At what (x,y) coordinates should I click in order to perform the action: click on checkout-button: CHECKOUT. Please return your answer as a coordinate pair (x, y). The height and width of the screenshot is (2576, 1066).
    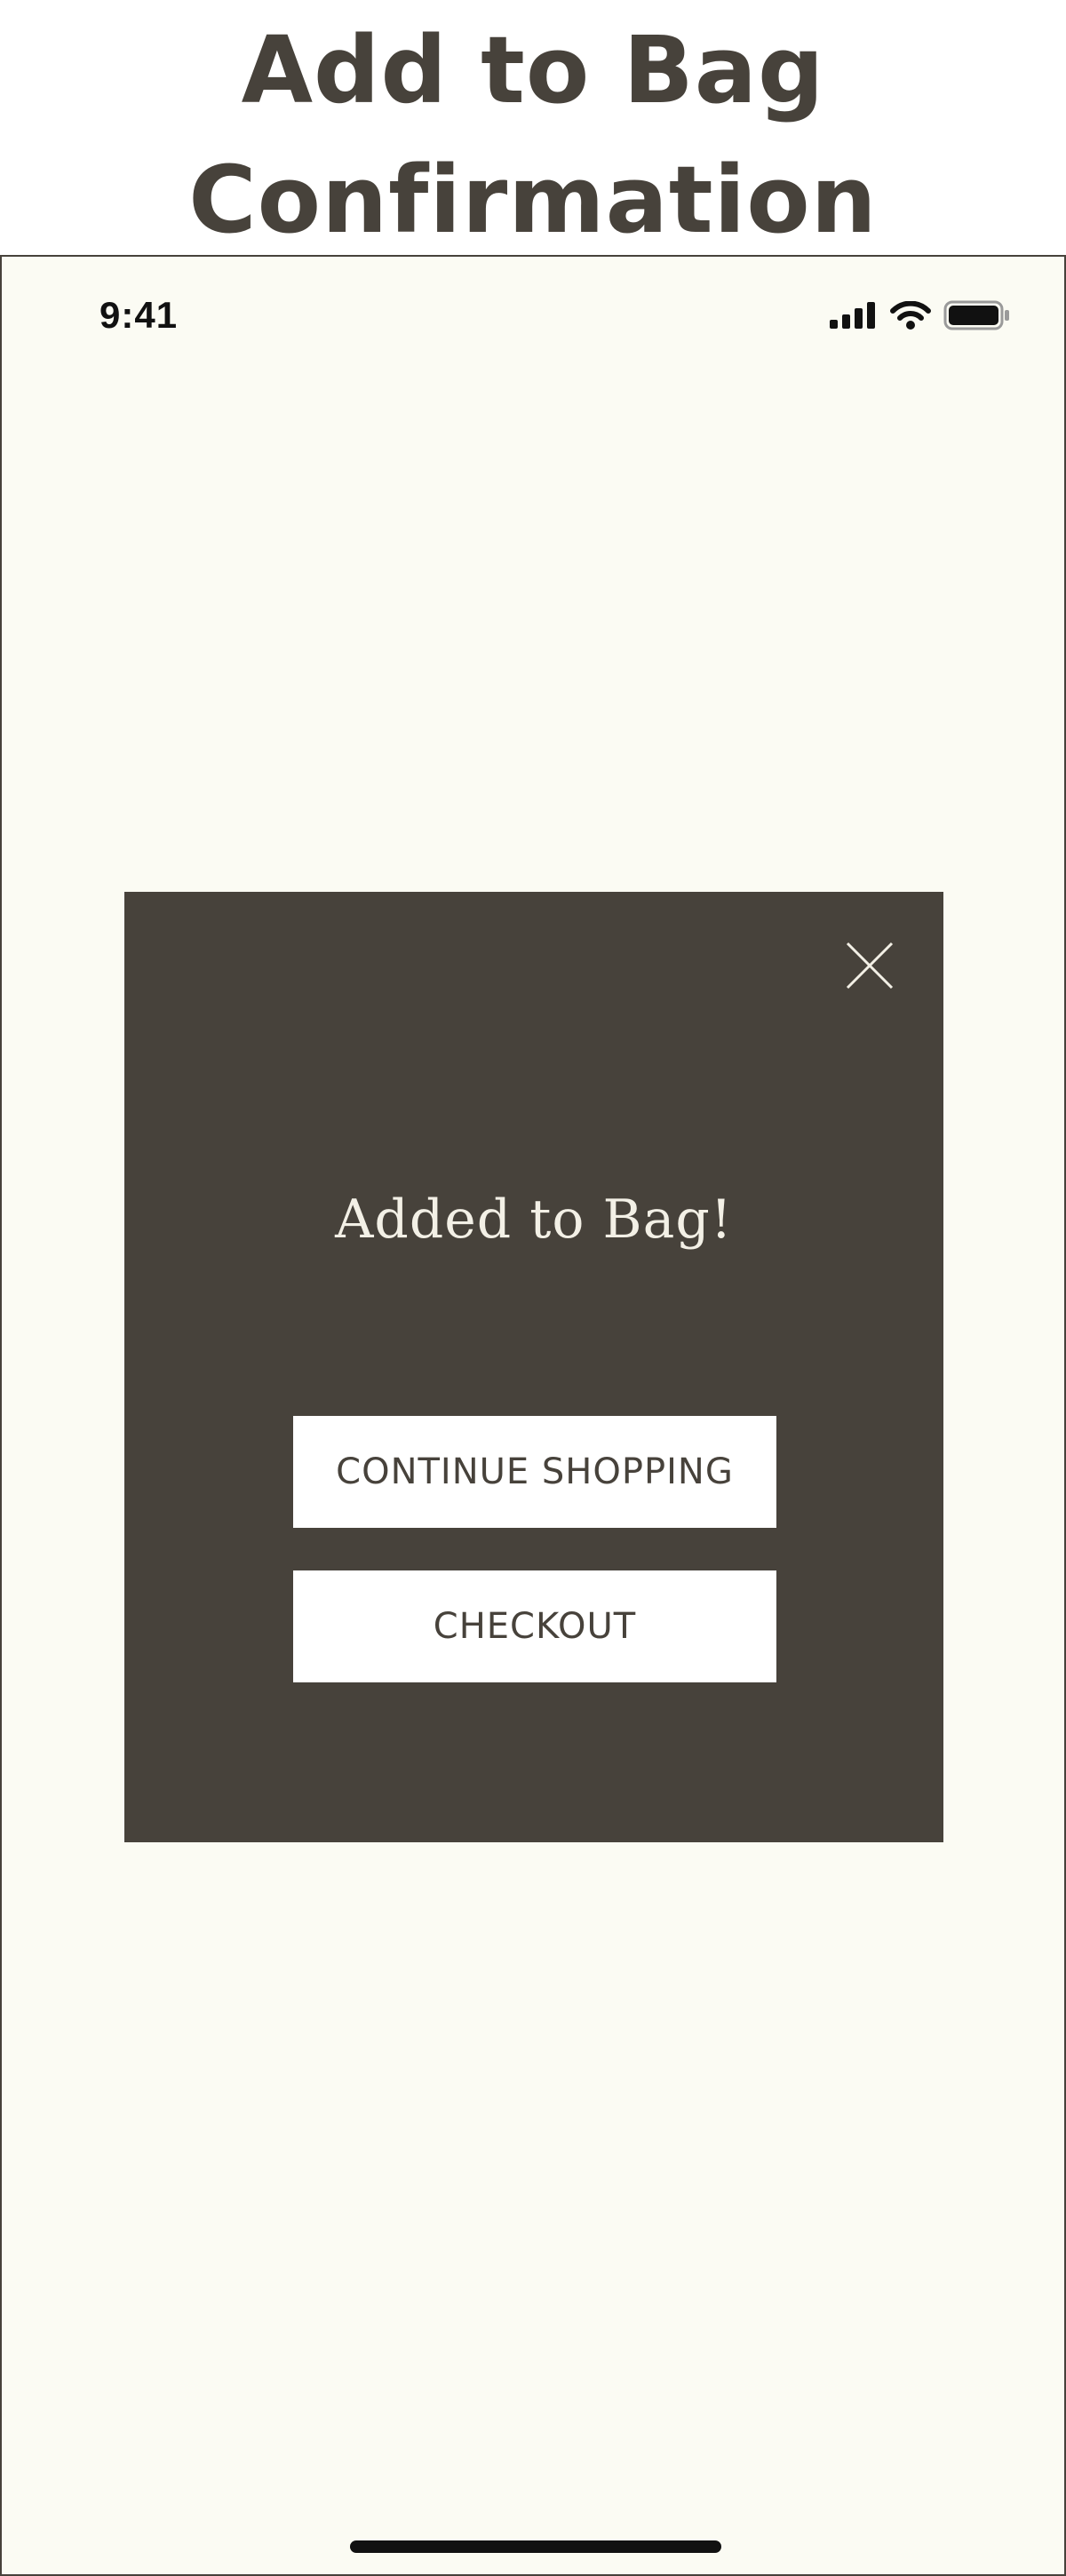
    Looking at the image, I should click on (534, 1626).